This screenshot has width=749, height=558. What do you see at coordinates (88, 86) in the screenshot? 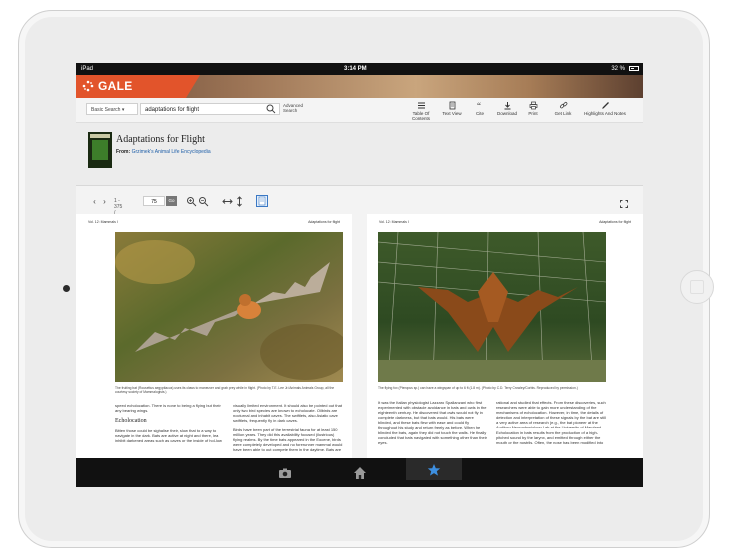
I see `gale-logo-icon` at bounding box center [88, 86].